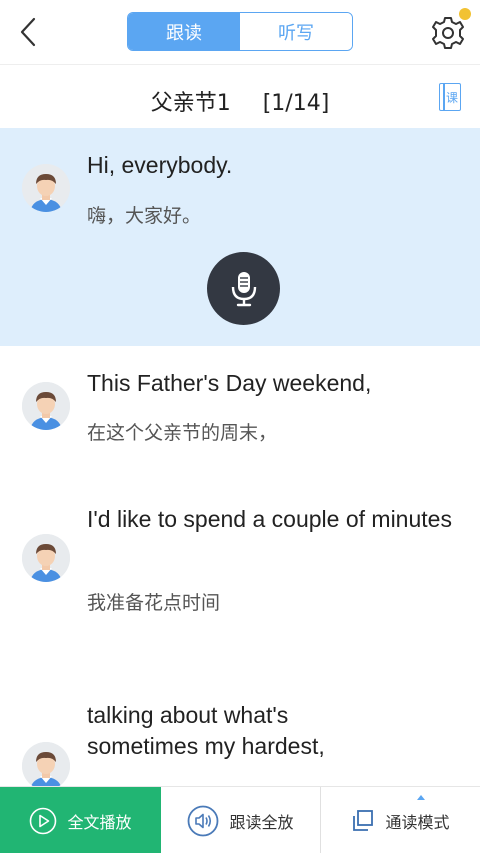 The width and height of the screenshot is (480, 853). What do you see at coordinates (99, 822) in the screenshot?
I see `play-all-label: 全文播放` at bounding box center [99, 822].